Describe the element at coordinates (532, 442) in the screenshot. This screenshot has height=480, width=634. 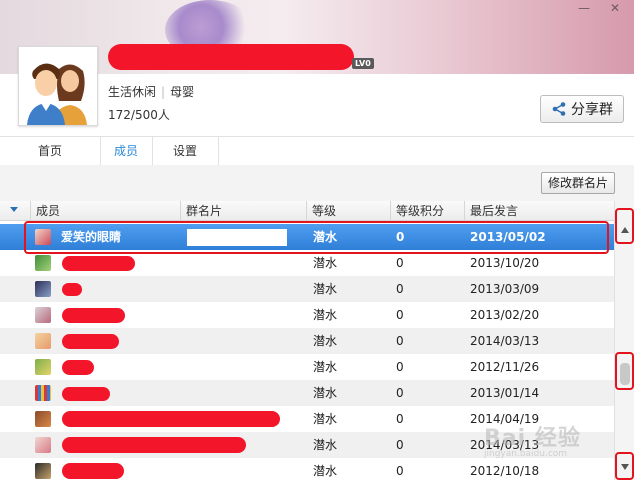
I see `baidu-jingyan-watermark: Bai 经验 jingyan.baidu.com` at that location.